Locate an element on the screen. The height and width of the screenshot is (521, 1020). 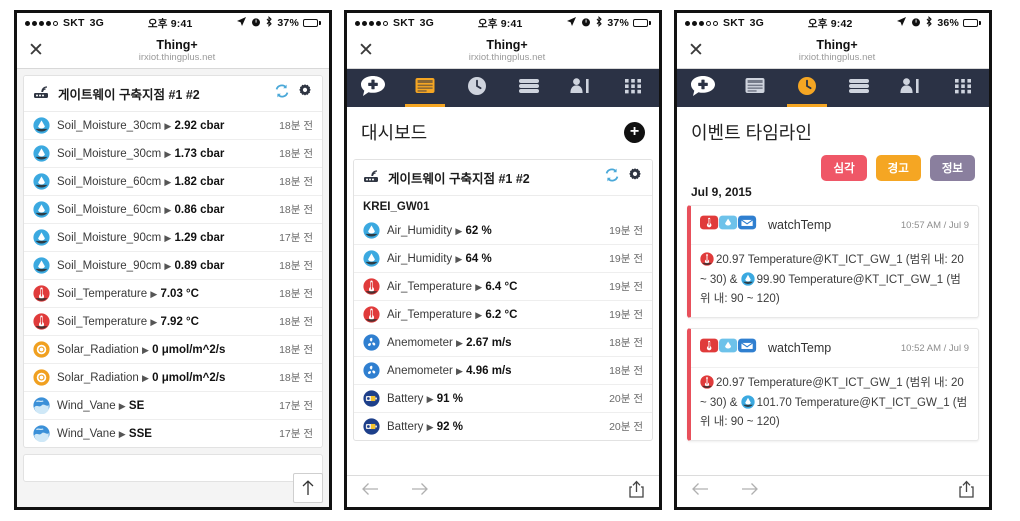
sensor-row: Soil_Temperature ▶ 7.92 °C 18분 전 is located at coordinates (173, 321).